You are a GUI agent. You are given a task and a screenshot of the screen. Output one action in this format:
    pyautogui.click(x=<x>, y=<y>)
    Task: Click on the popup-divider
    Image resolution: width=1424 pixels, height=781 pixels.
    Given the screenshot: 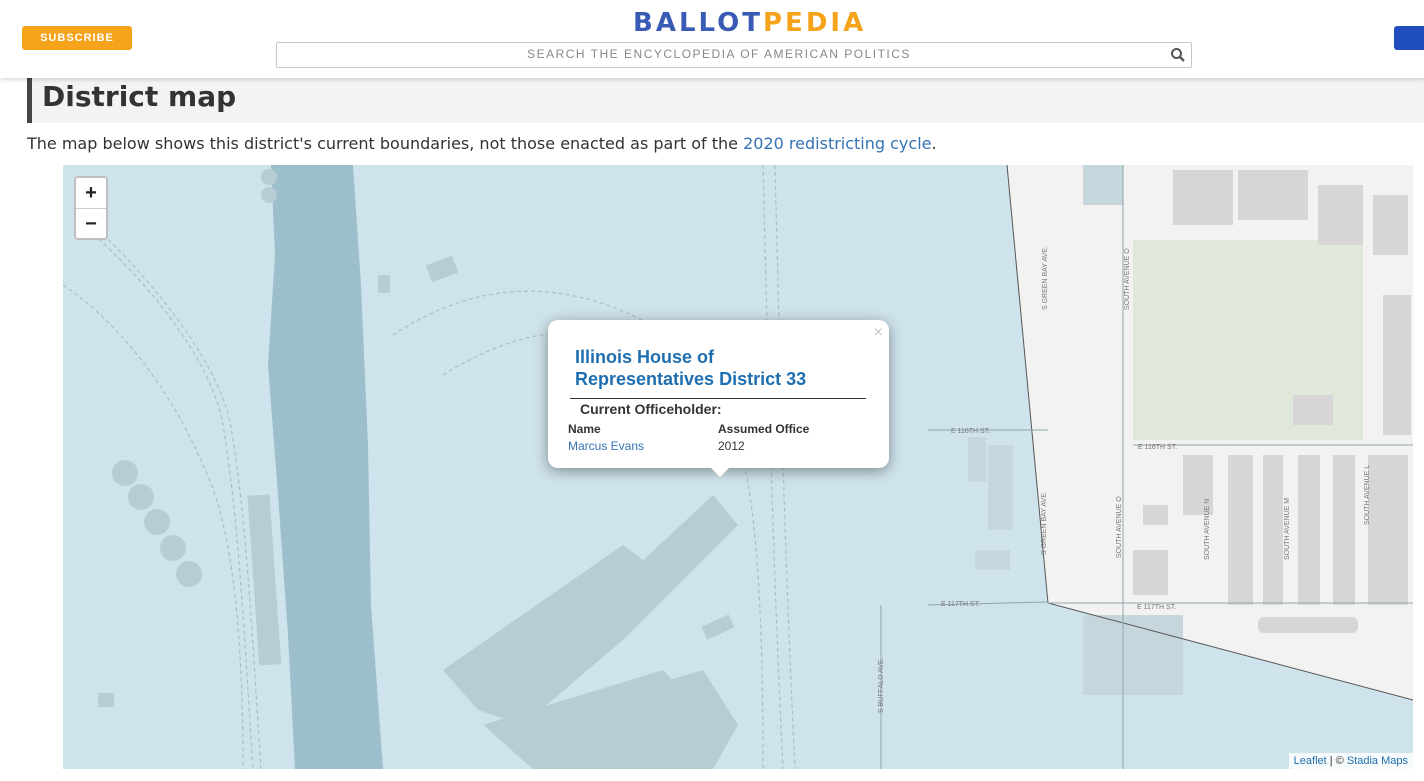 What is the action you would take?
    pyautogui.click(x=718, y=398)
    